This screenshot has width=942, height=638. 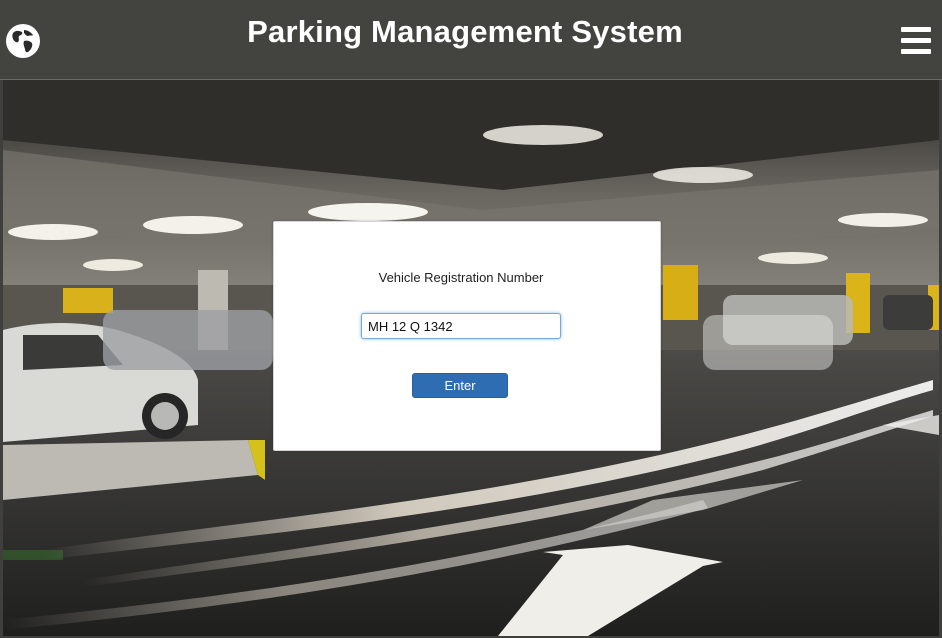 I want to click on header-bar: Parking Management System, so click(x=471, y=40).